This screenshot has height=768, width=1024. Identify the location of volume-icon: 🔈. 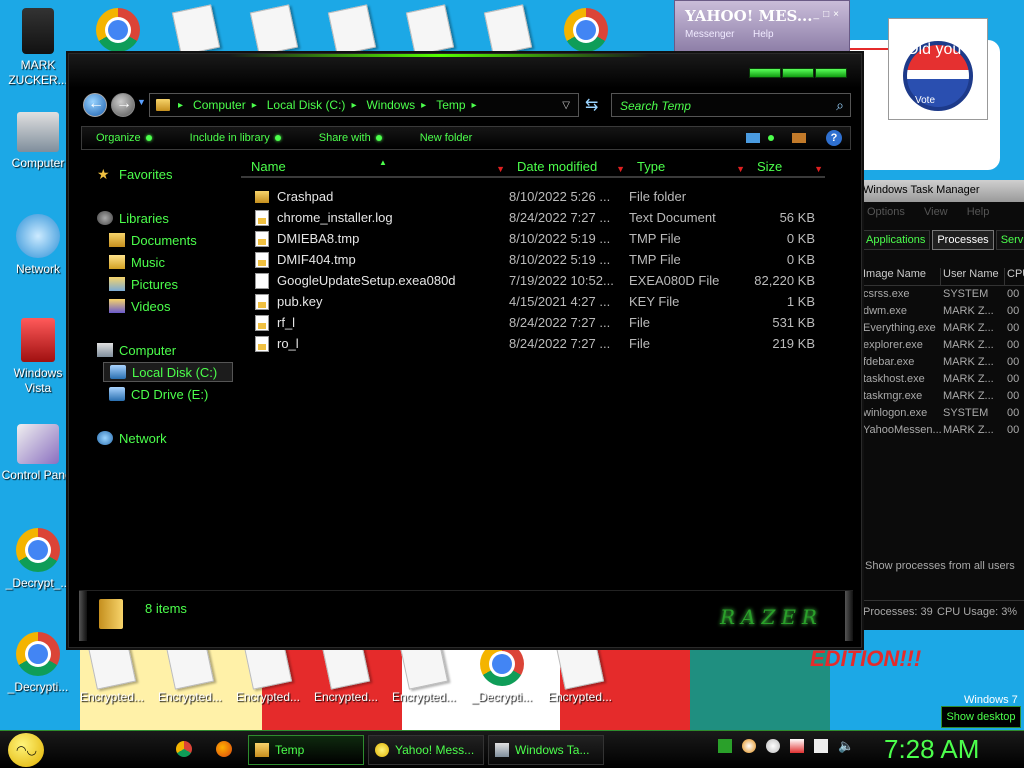
(846, 746).